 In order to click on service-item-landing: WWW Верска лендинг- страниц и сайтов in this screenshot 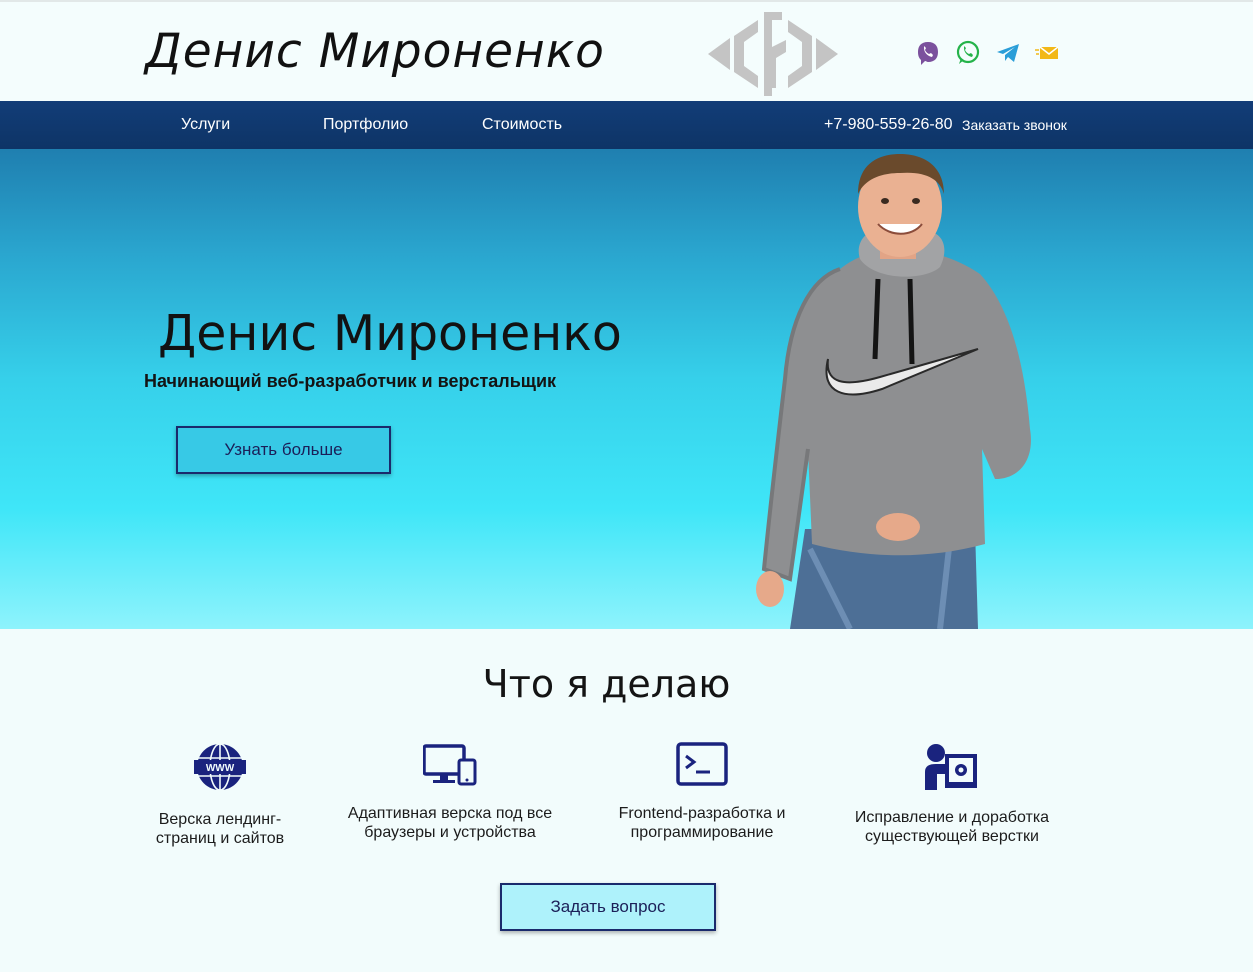, I will do `click(220, 795)`.